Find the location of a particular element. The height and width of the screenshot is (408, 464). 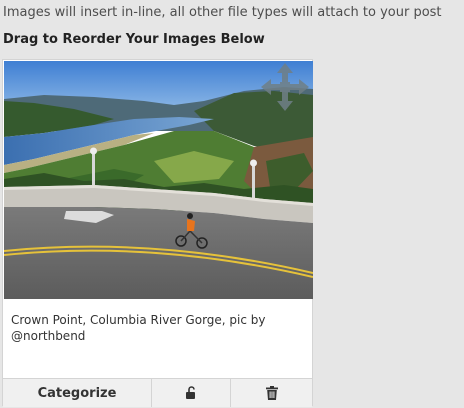

trash-icon is located at coordinates (271, 393).